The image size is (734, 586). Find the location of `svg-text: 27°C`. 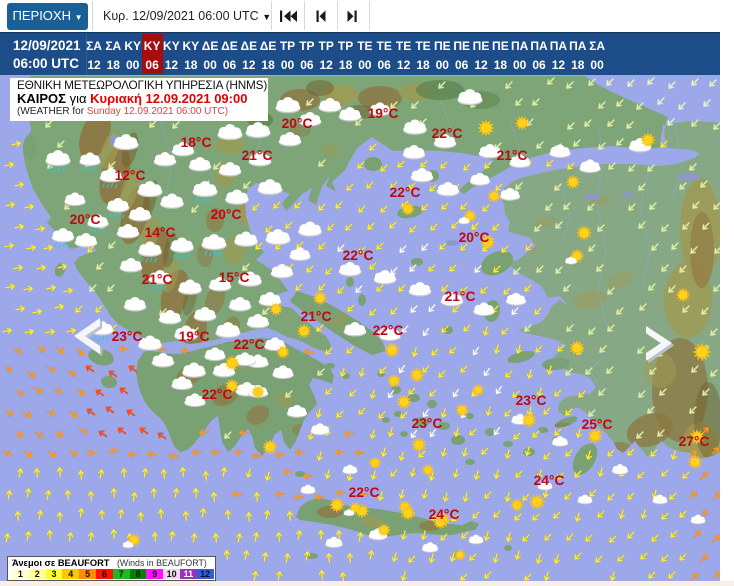

svg-text: 27°C is located at coordinates (694, 441).